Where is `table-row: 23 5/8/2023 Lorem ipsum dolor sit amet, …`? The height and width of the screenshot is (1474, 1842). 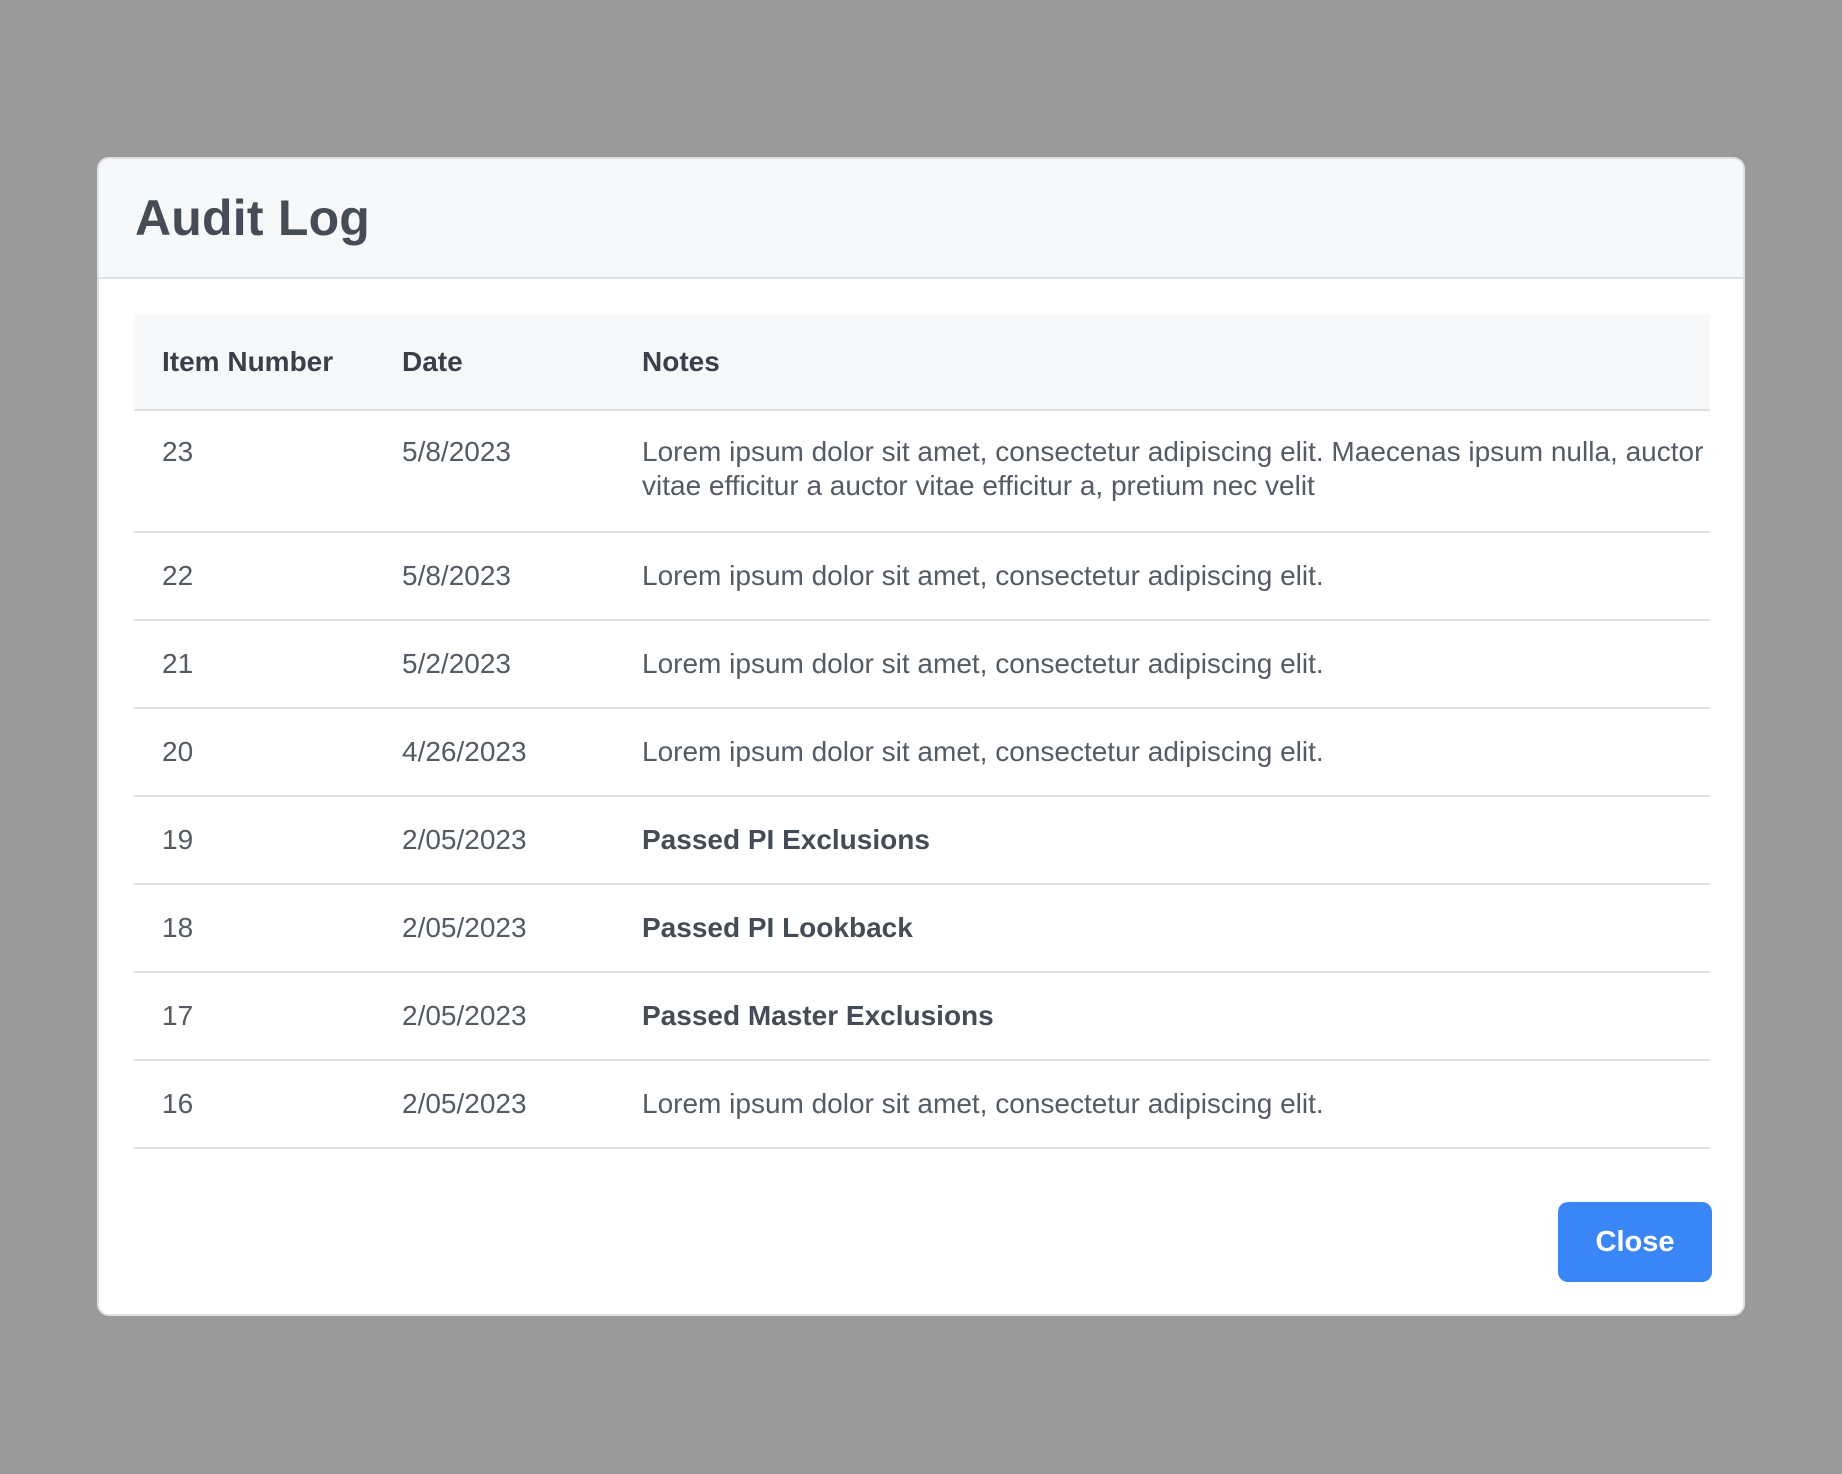 table-row: 23 5/8/2023 Lorem ipsum dolor sit amet, … is located at coordinates (922, 471).